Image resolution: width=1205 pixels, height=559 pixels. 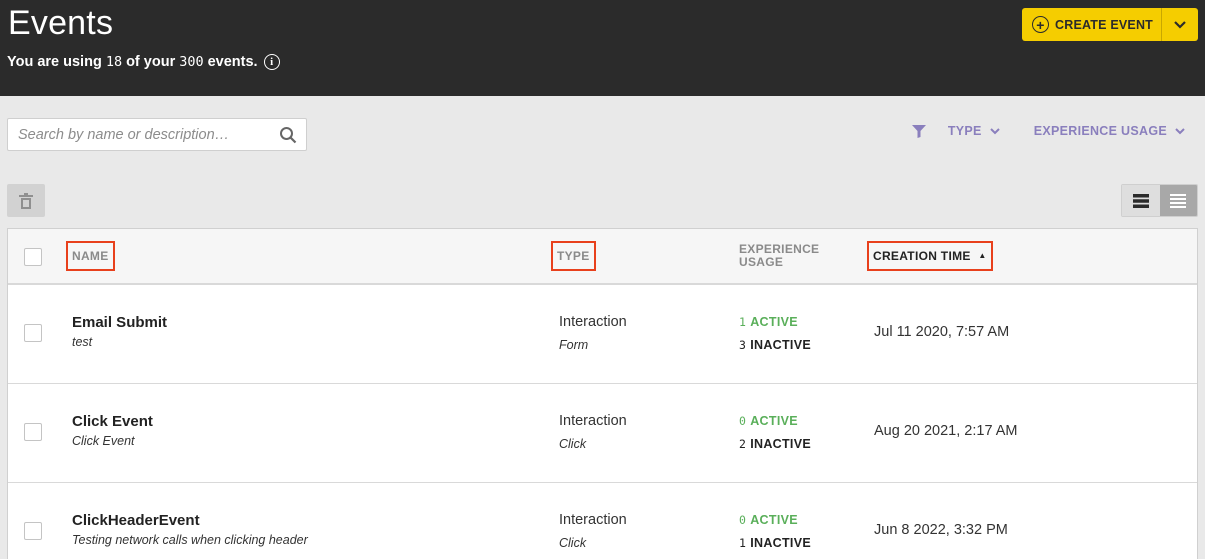 I want to click on compact-view-button, so click(x=1178, y=200).